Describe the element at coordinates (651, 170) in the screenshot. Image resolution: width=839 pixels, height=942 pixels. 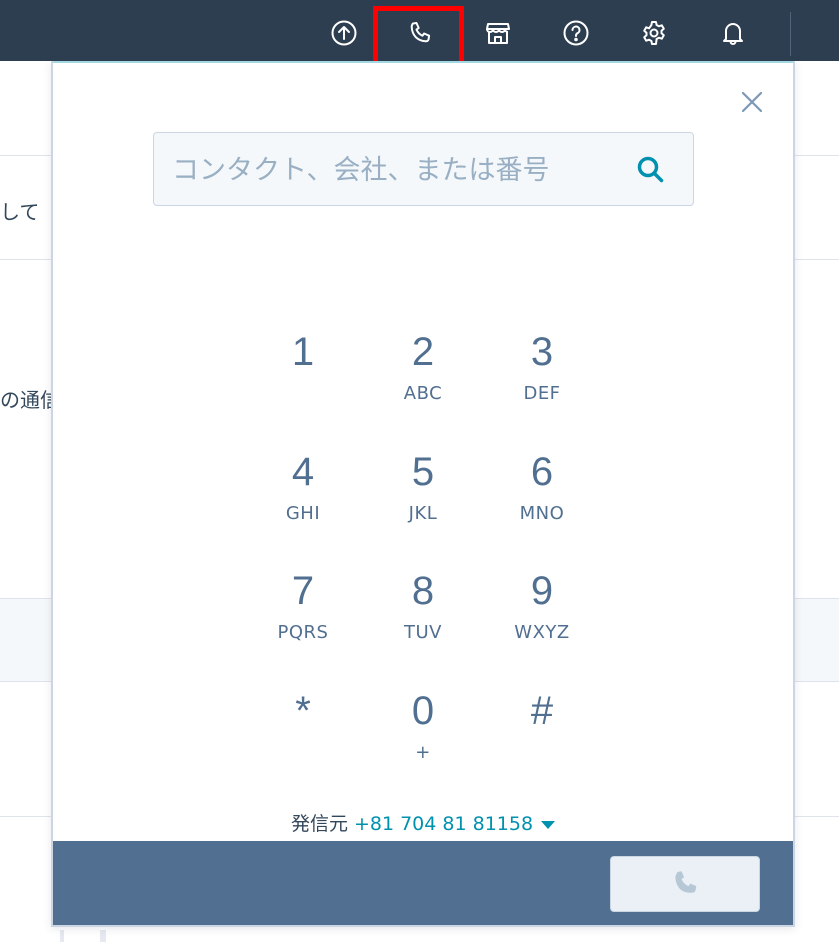
I see `search-icon` at that location.